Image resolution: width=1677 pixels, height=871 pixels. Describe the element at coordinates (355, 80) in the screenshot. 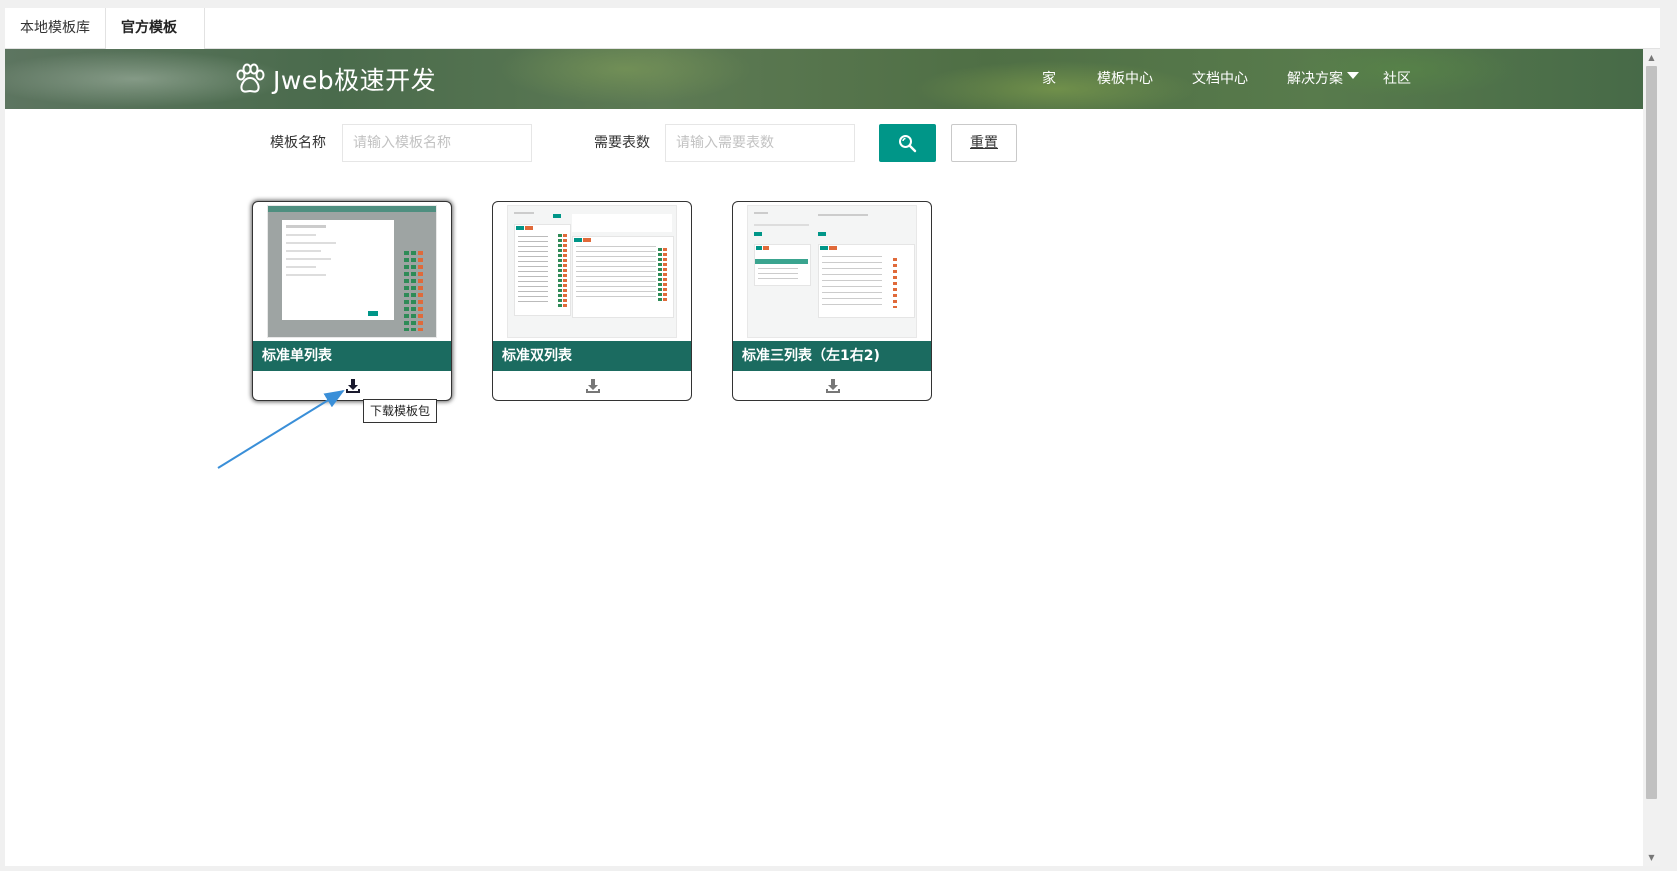

I see `brand-name: Jweb极速开发` at that location.